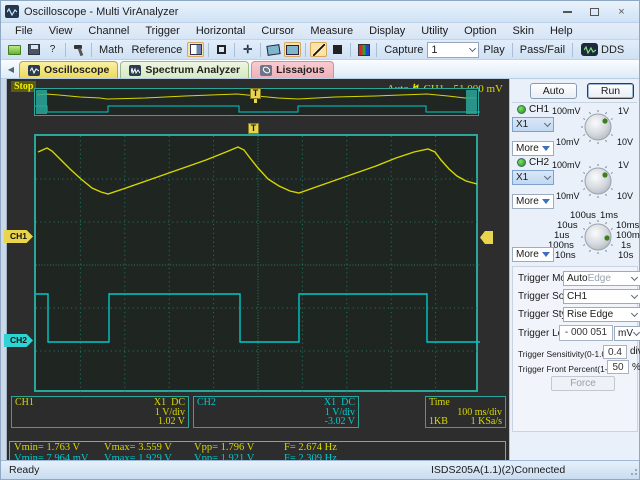  What do you see at coordinates (11, 69) in the screenshot?
I see `tab-scroll-left-icon: ◀` at bounding box center [11, 69].